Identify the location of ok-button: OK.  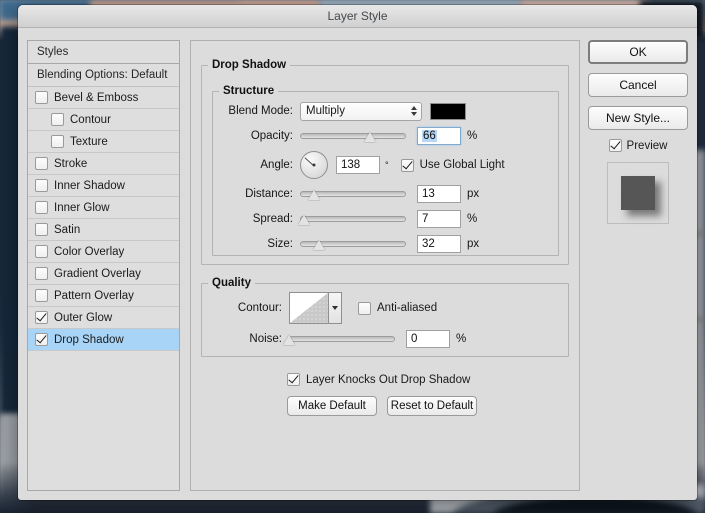
(638, 52).